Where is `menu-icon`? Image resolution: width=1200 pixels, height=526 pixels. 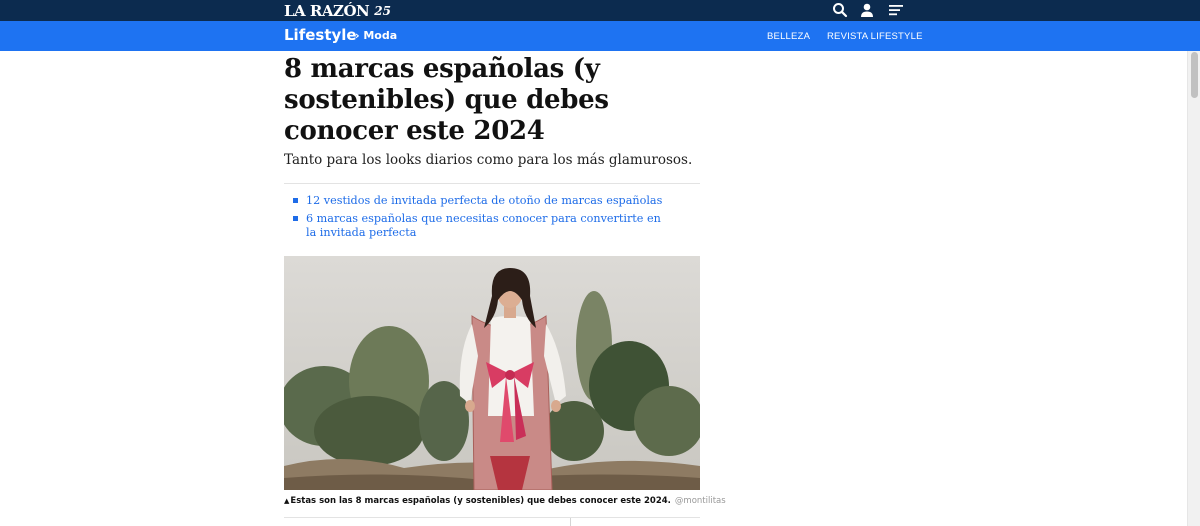
menu-icon is located at coordinates (896, 10).